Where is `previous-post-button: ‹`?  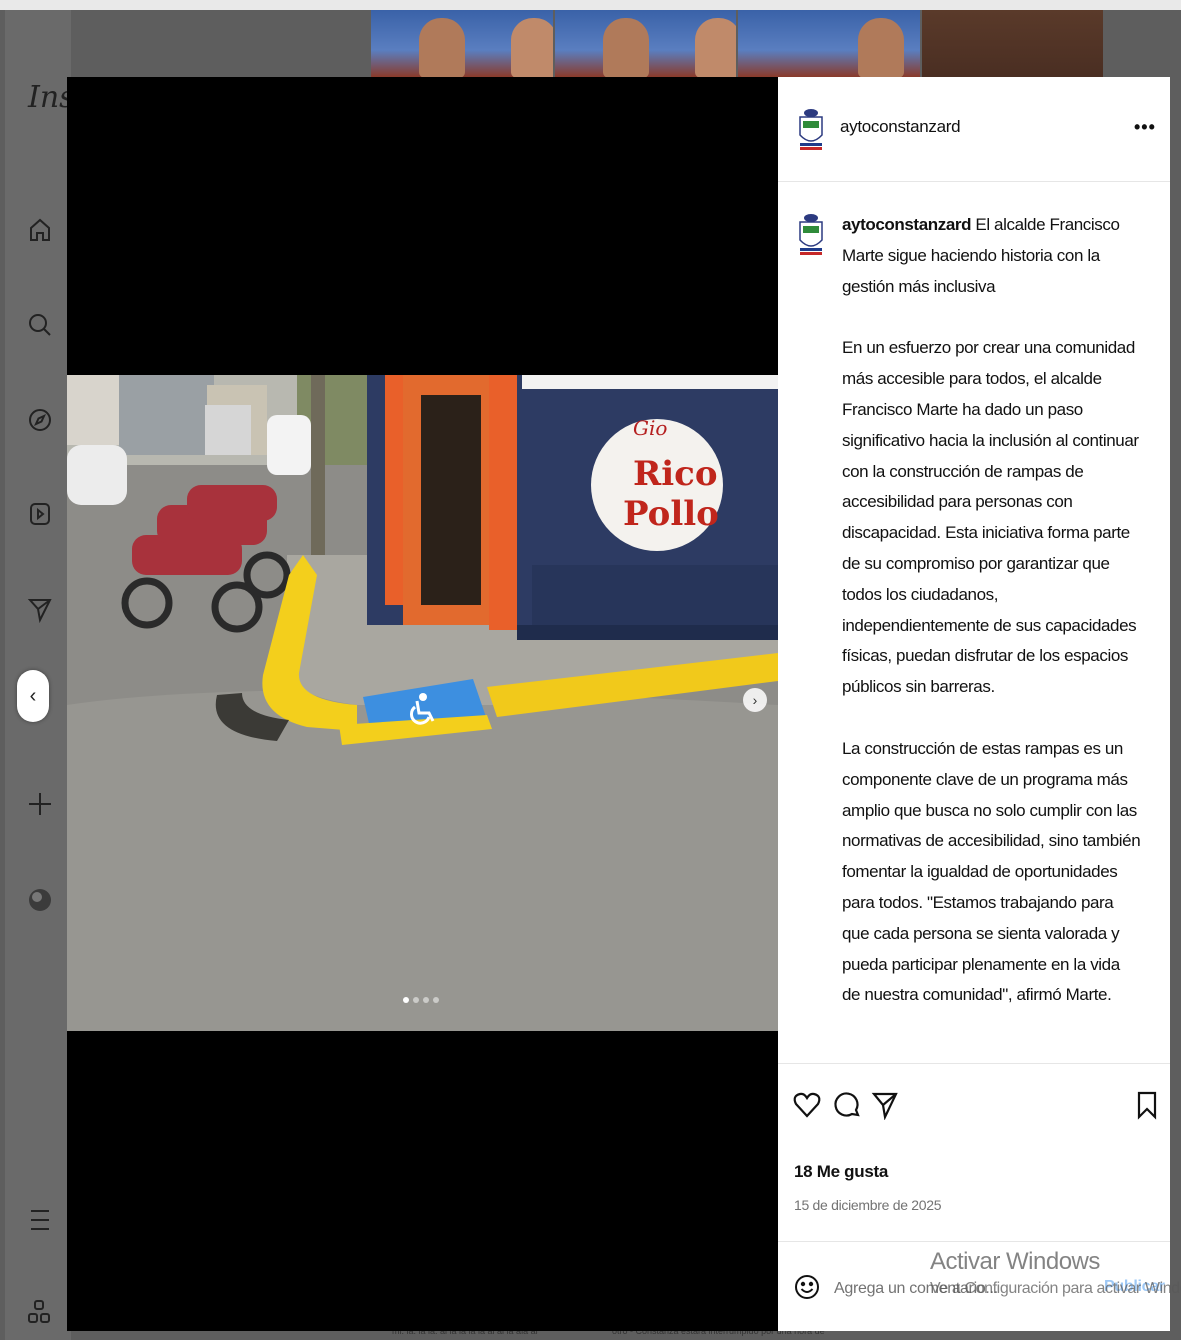 previous-post-button: ‹ is located at coordinates (33, 696).